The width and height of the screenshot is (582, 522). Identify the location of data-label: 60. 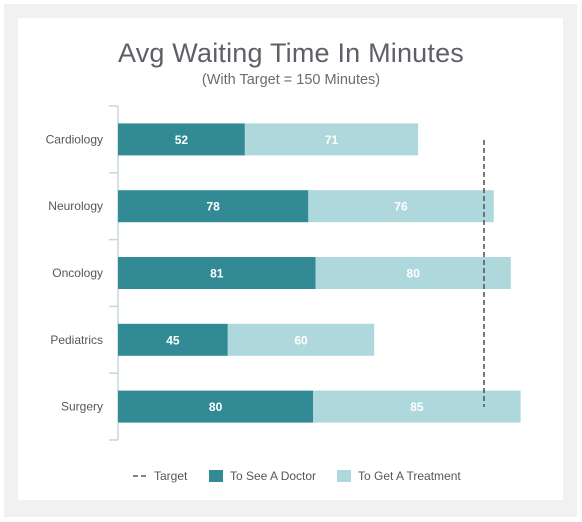
(301, 340).